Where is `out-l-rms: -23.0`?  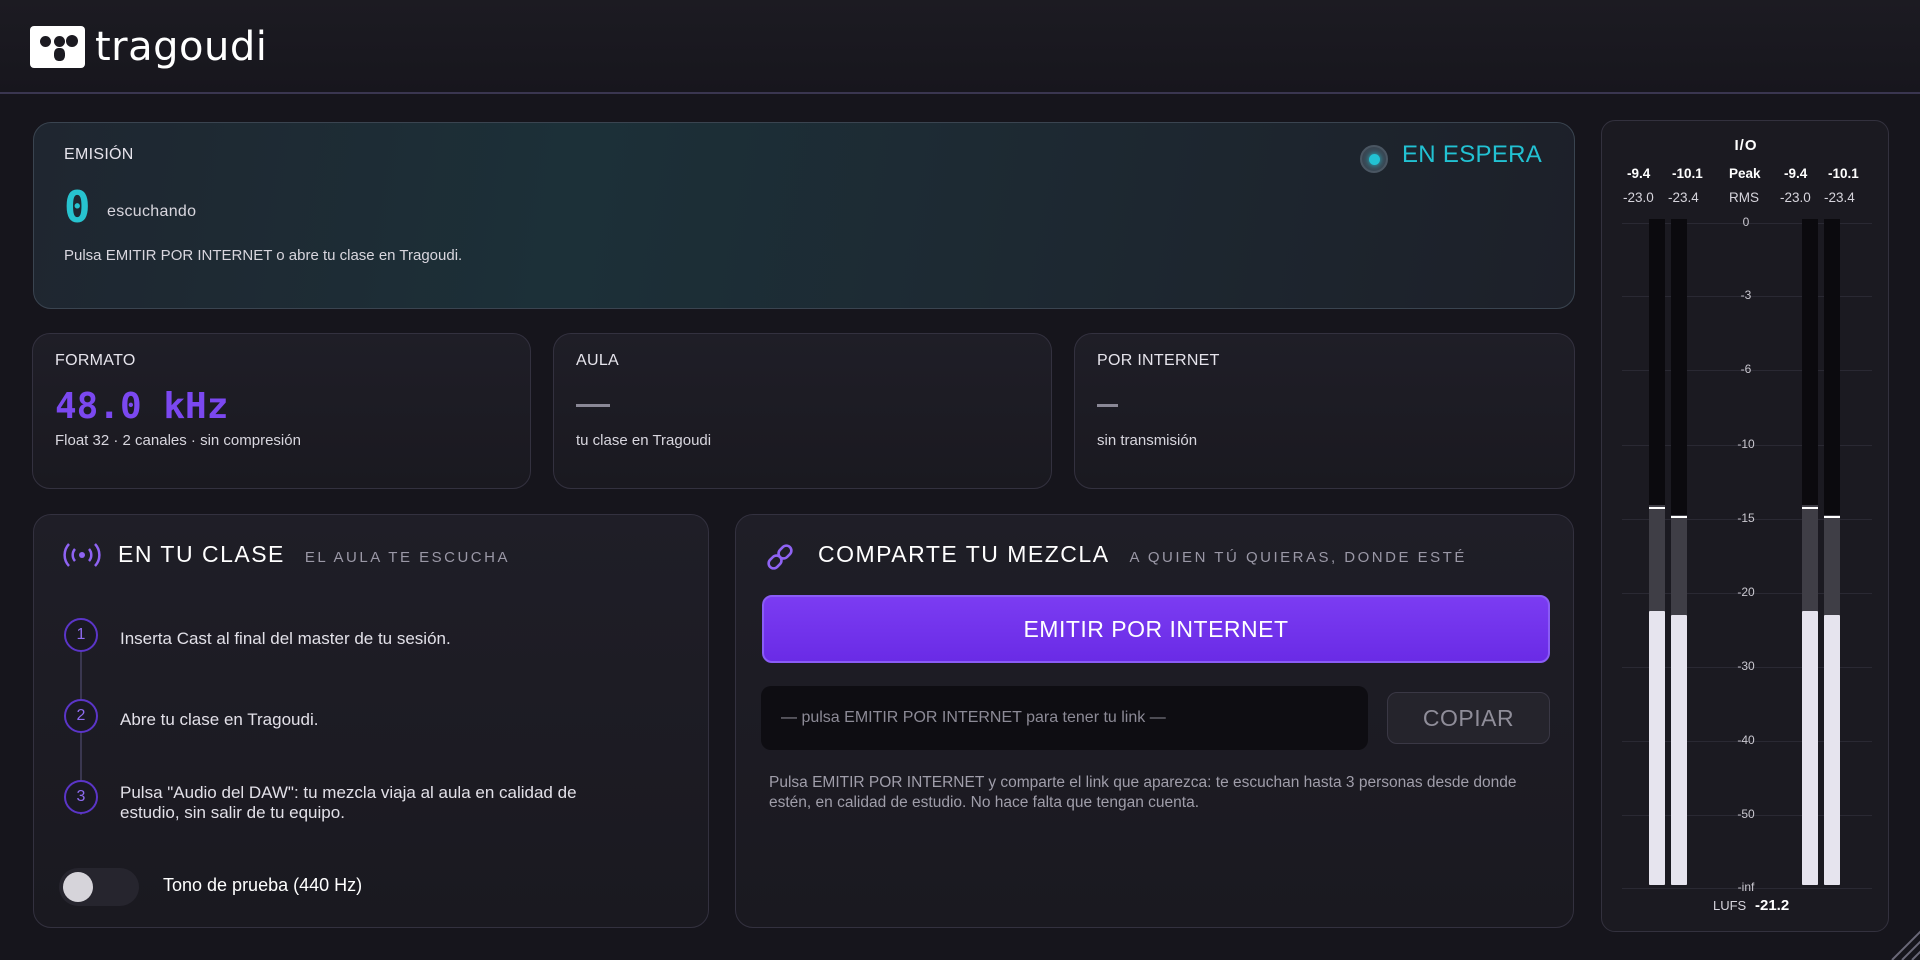
out-l-rms: -23.0 is located at coordinates (1795, 197).